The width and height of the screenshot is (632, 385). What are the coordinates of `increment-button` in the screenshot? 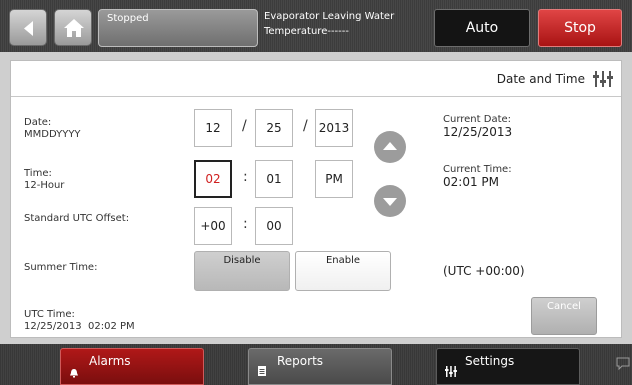 It's located at (390, 147).